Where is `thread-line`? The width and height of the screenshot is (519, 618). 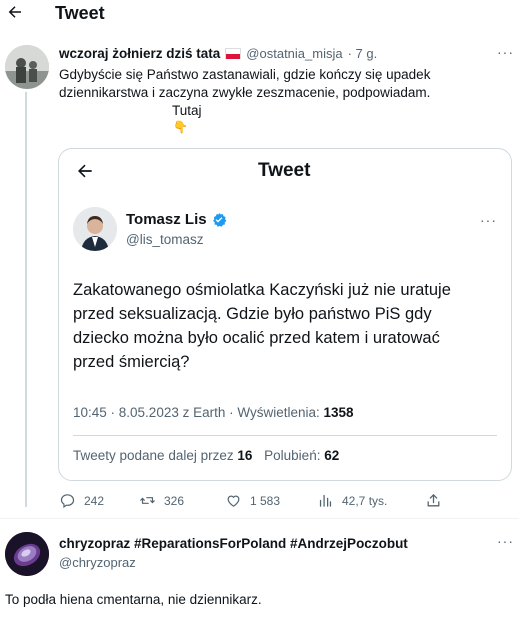
thread-line is located at coordinates (26, 299).